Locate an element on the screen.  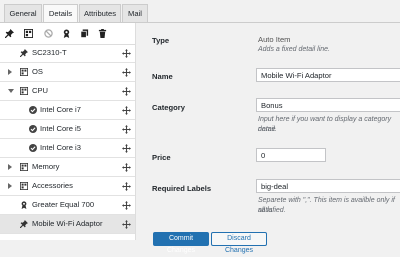
tree-item-intel-core-i5: Intel Core i5 is located at coordinates (67, 129).